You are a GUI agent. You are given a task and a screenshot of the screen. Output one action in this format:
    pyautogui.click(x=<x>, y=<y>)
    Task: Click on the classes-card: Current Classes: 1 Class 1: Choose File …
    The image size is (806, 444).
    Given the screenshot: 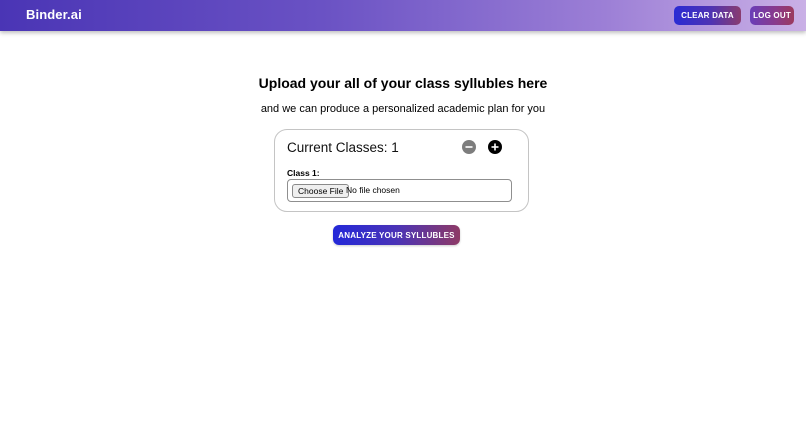 What is the action you would take?
    pyautogui.click(x=401, y=170)
    